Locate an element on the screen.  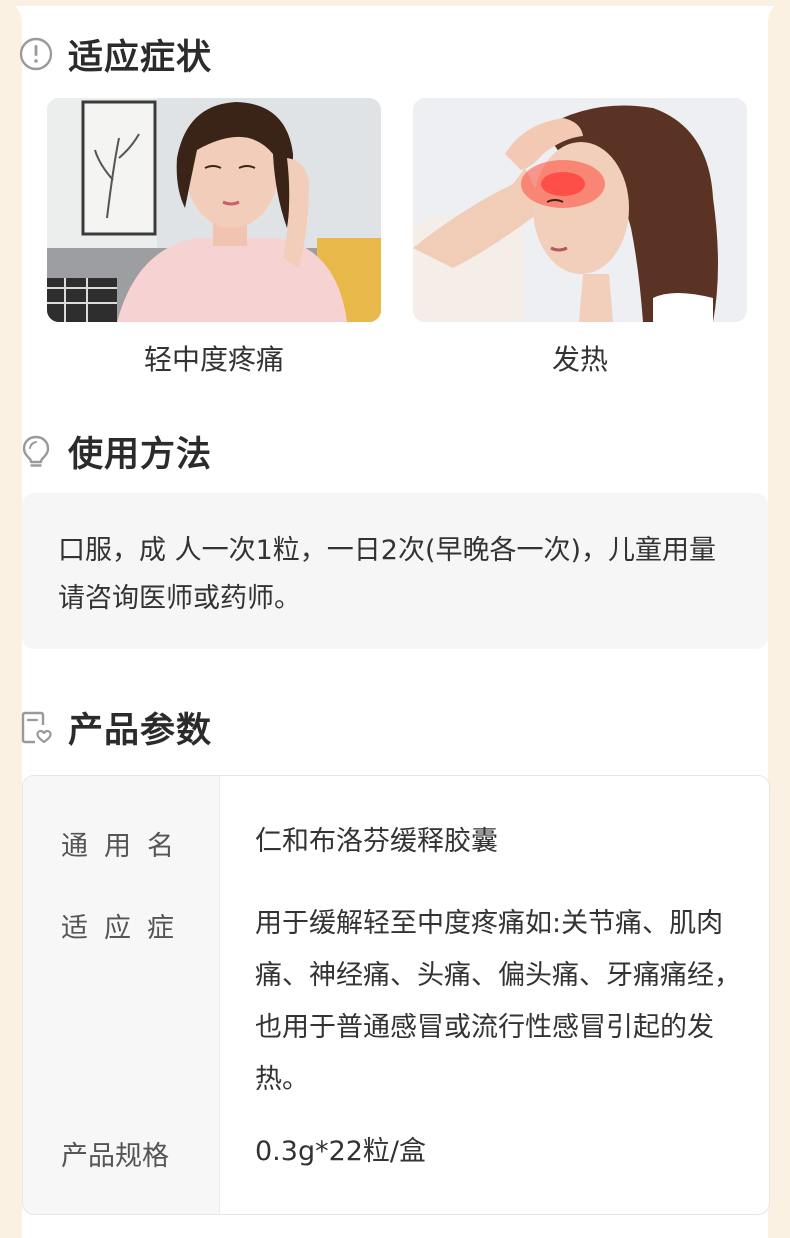
alert-circle-icon is located at coordinates (36, 54).